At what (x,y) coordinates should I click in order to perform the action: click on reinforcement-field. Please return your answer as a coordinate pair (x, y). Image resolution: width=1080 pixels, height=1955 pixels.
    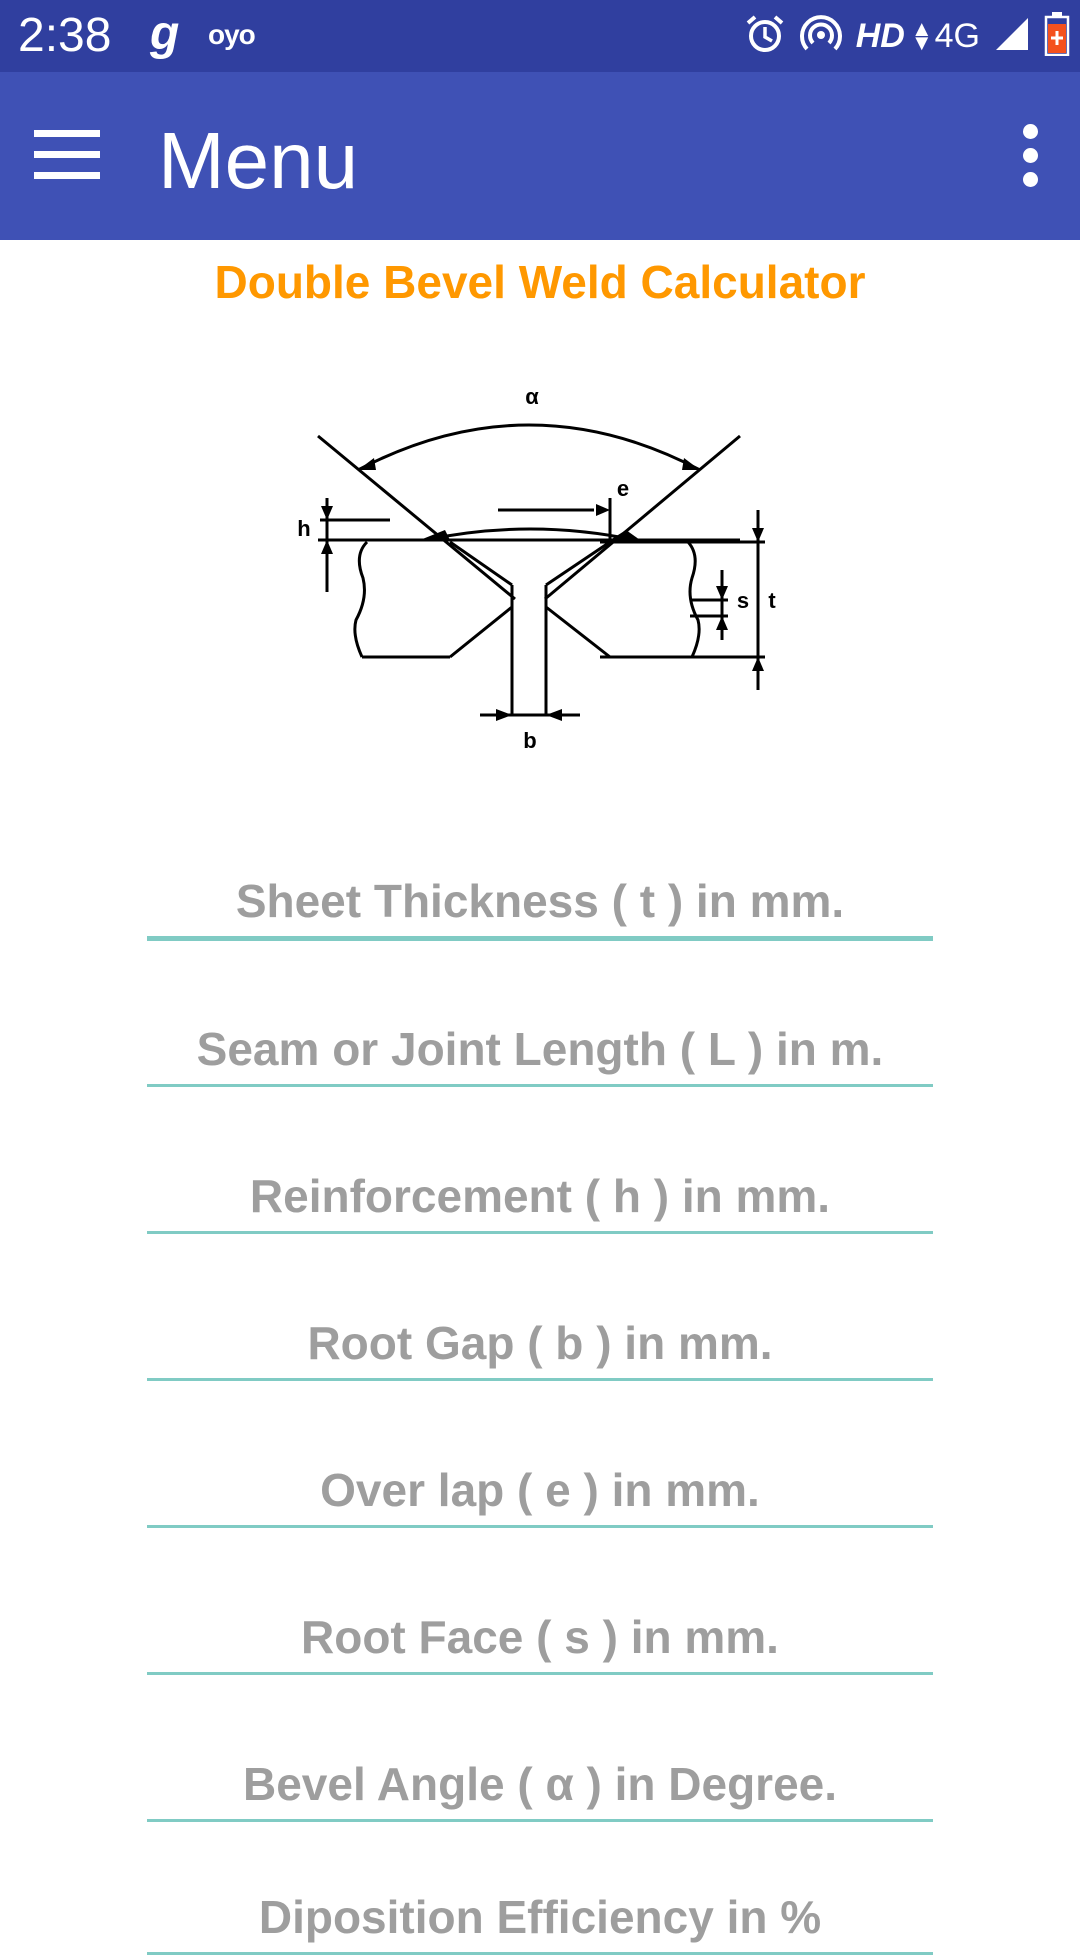
    Looking at the image, I should click on (540, 1197).